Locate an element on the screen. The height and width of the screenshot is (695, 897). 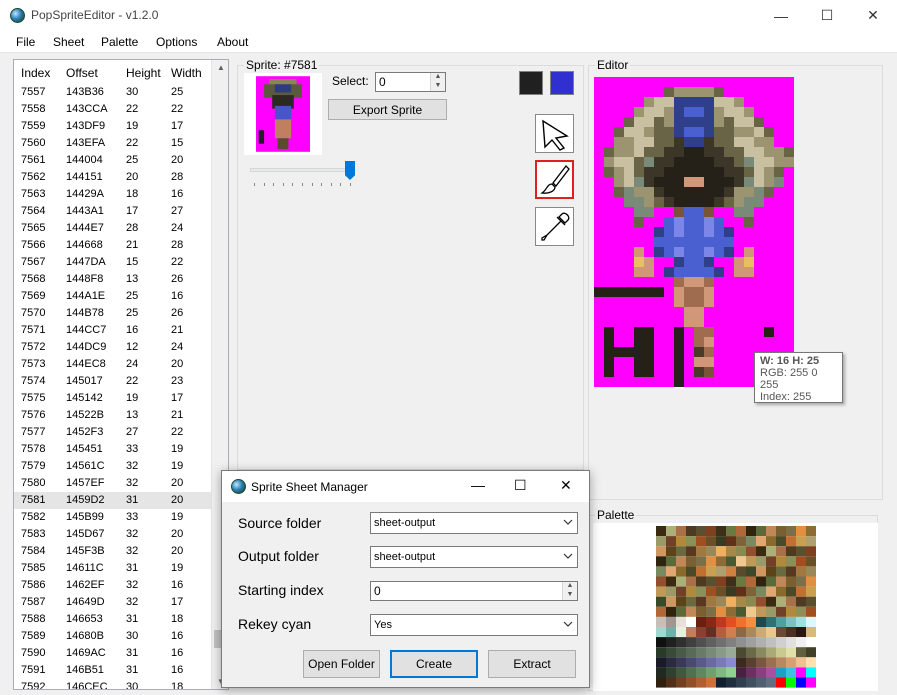
table-row: 7591 146B51 31 16 is located at coordinates (113, 670).